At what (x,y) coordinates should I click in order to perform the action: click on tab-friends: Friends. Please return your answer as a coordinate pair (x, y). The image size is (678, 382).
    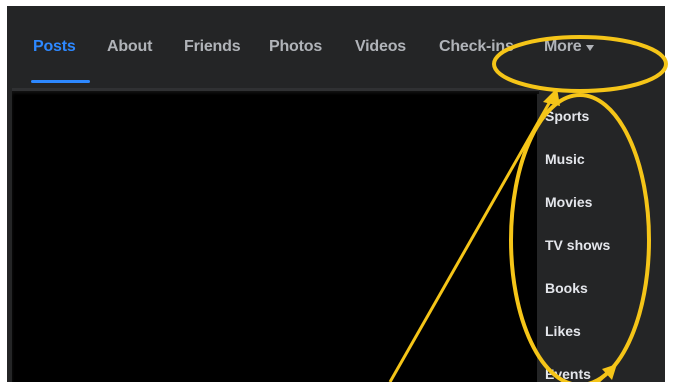
    Looking at the image, I should click on (212, 47).